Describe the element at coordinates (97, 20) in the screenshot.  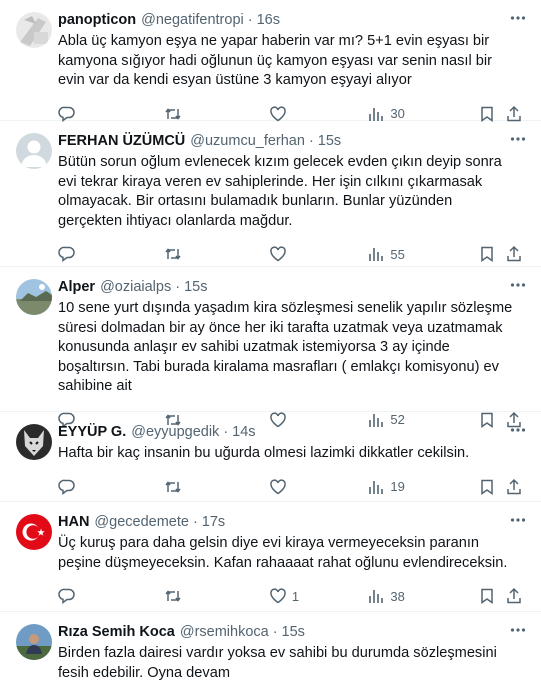
I see `author-name: panopticon` at that location.